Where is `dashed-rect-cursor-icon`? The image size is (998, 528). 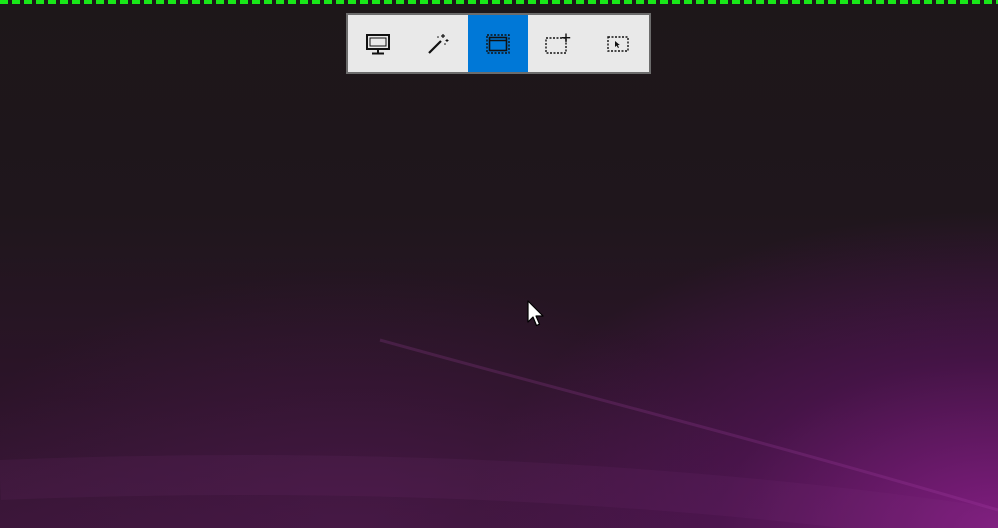 dashed-rect-cursor-icon is located at coordinates (618, 43).